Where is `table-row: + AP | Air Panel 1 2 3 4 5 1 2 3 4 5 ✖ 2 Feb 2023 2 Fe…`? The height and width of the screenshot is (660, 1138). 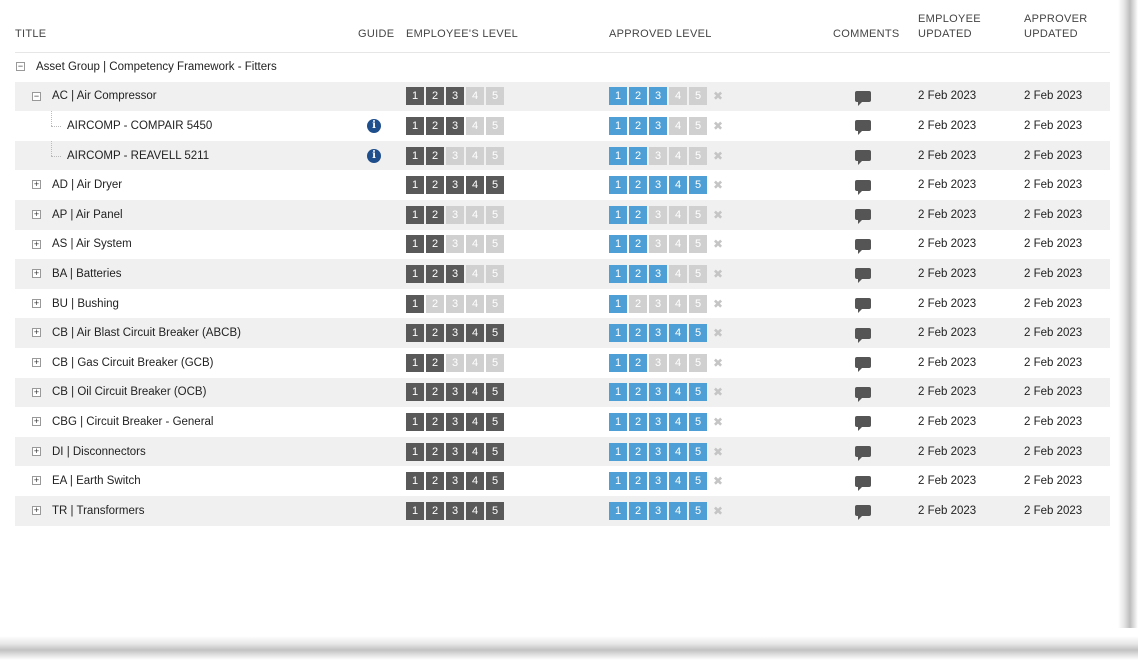 table-row: + AP | Air Panel 1 2 3 4 5 1 2 3 4 5 ✖ 2 Feb 2023 2 Fe… is located at coordinates (562, 214).